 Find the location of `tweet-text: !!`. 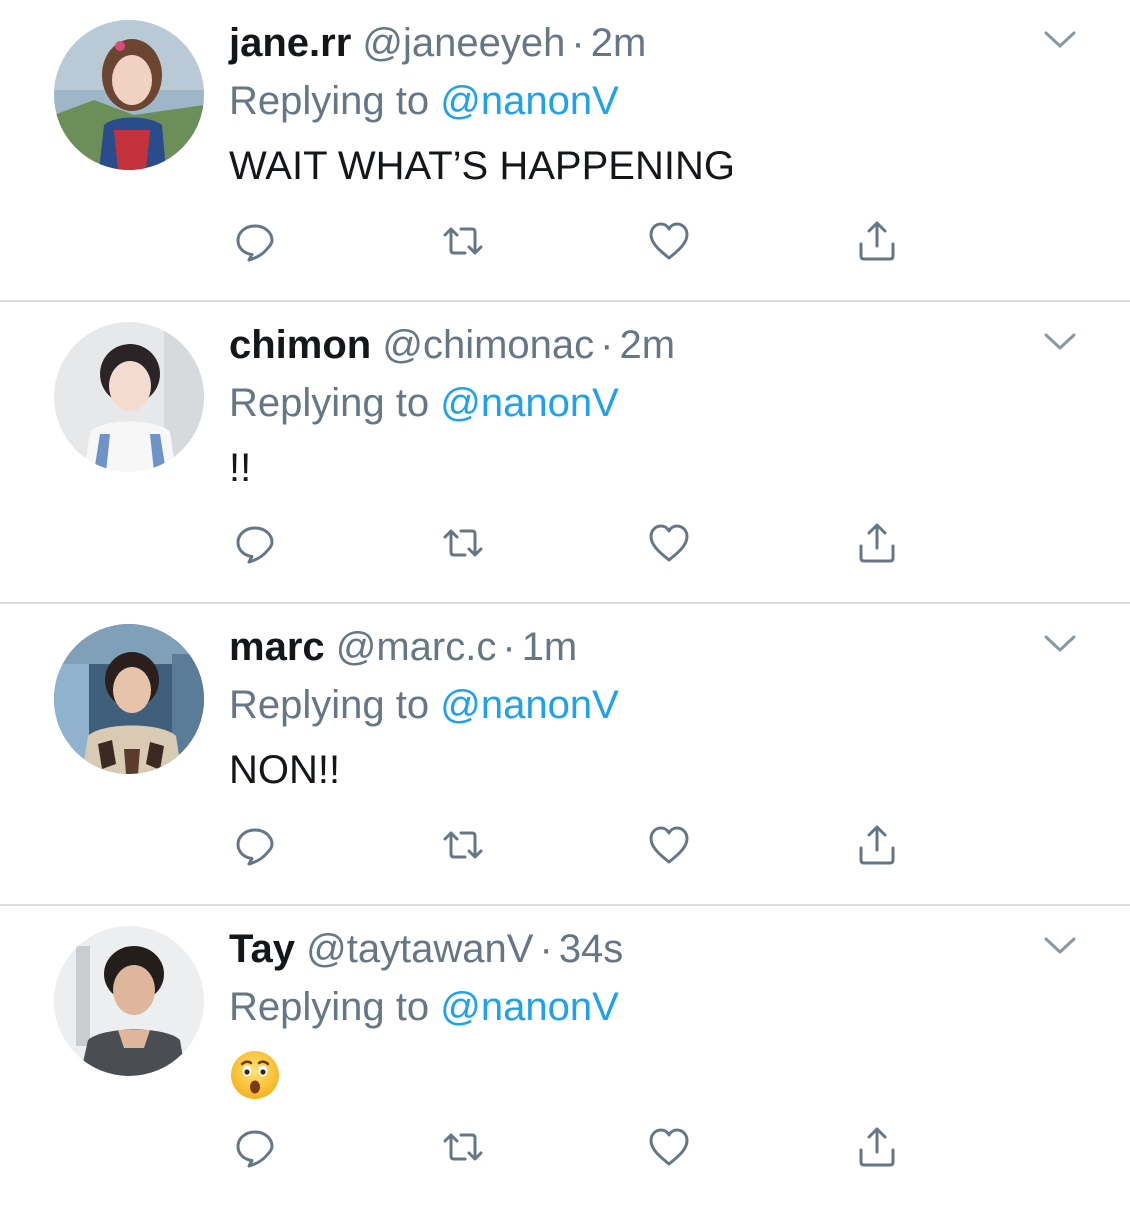

tweet-text: !! is located at coordinates (240, 468).